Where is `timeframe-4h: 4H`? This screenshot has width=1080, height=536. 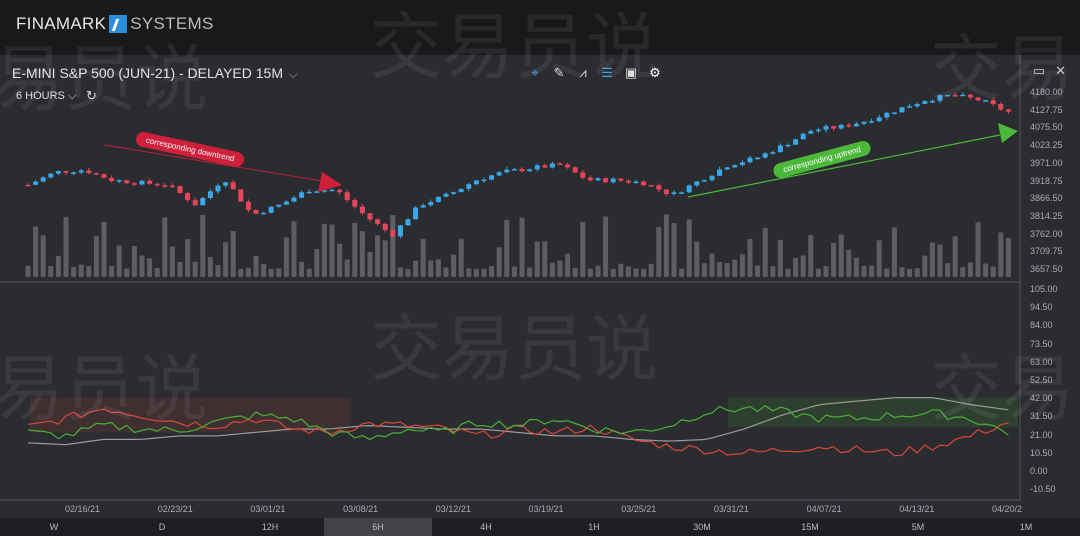 timeframe-4h: 4H is located at coordinates (486, 527).